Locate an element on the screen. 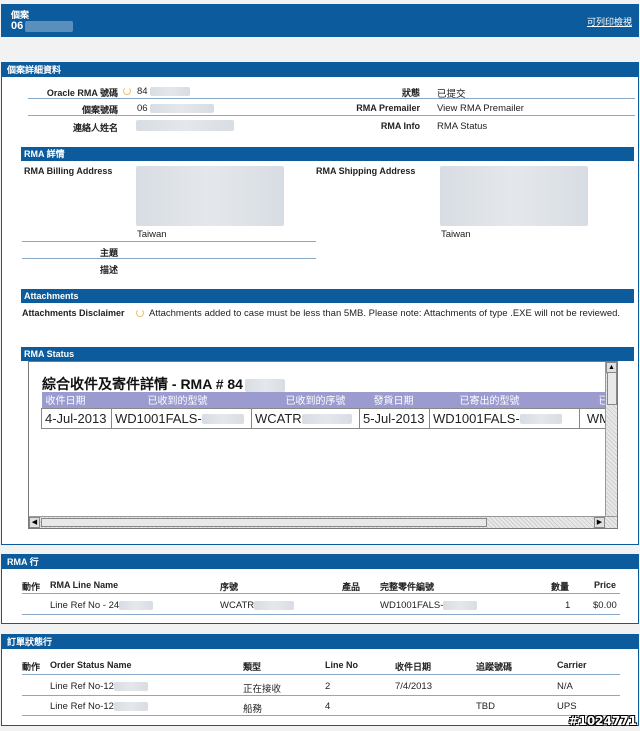 The image size is (640, 731). oracle-rma-value: 84 is located at coordinates (163, 91).